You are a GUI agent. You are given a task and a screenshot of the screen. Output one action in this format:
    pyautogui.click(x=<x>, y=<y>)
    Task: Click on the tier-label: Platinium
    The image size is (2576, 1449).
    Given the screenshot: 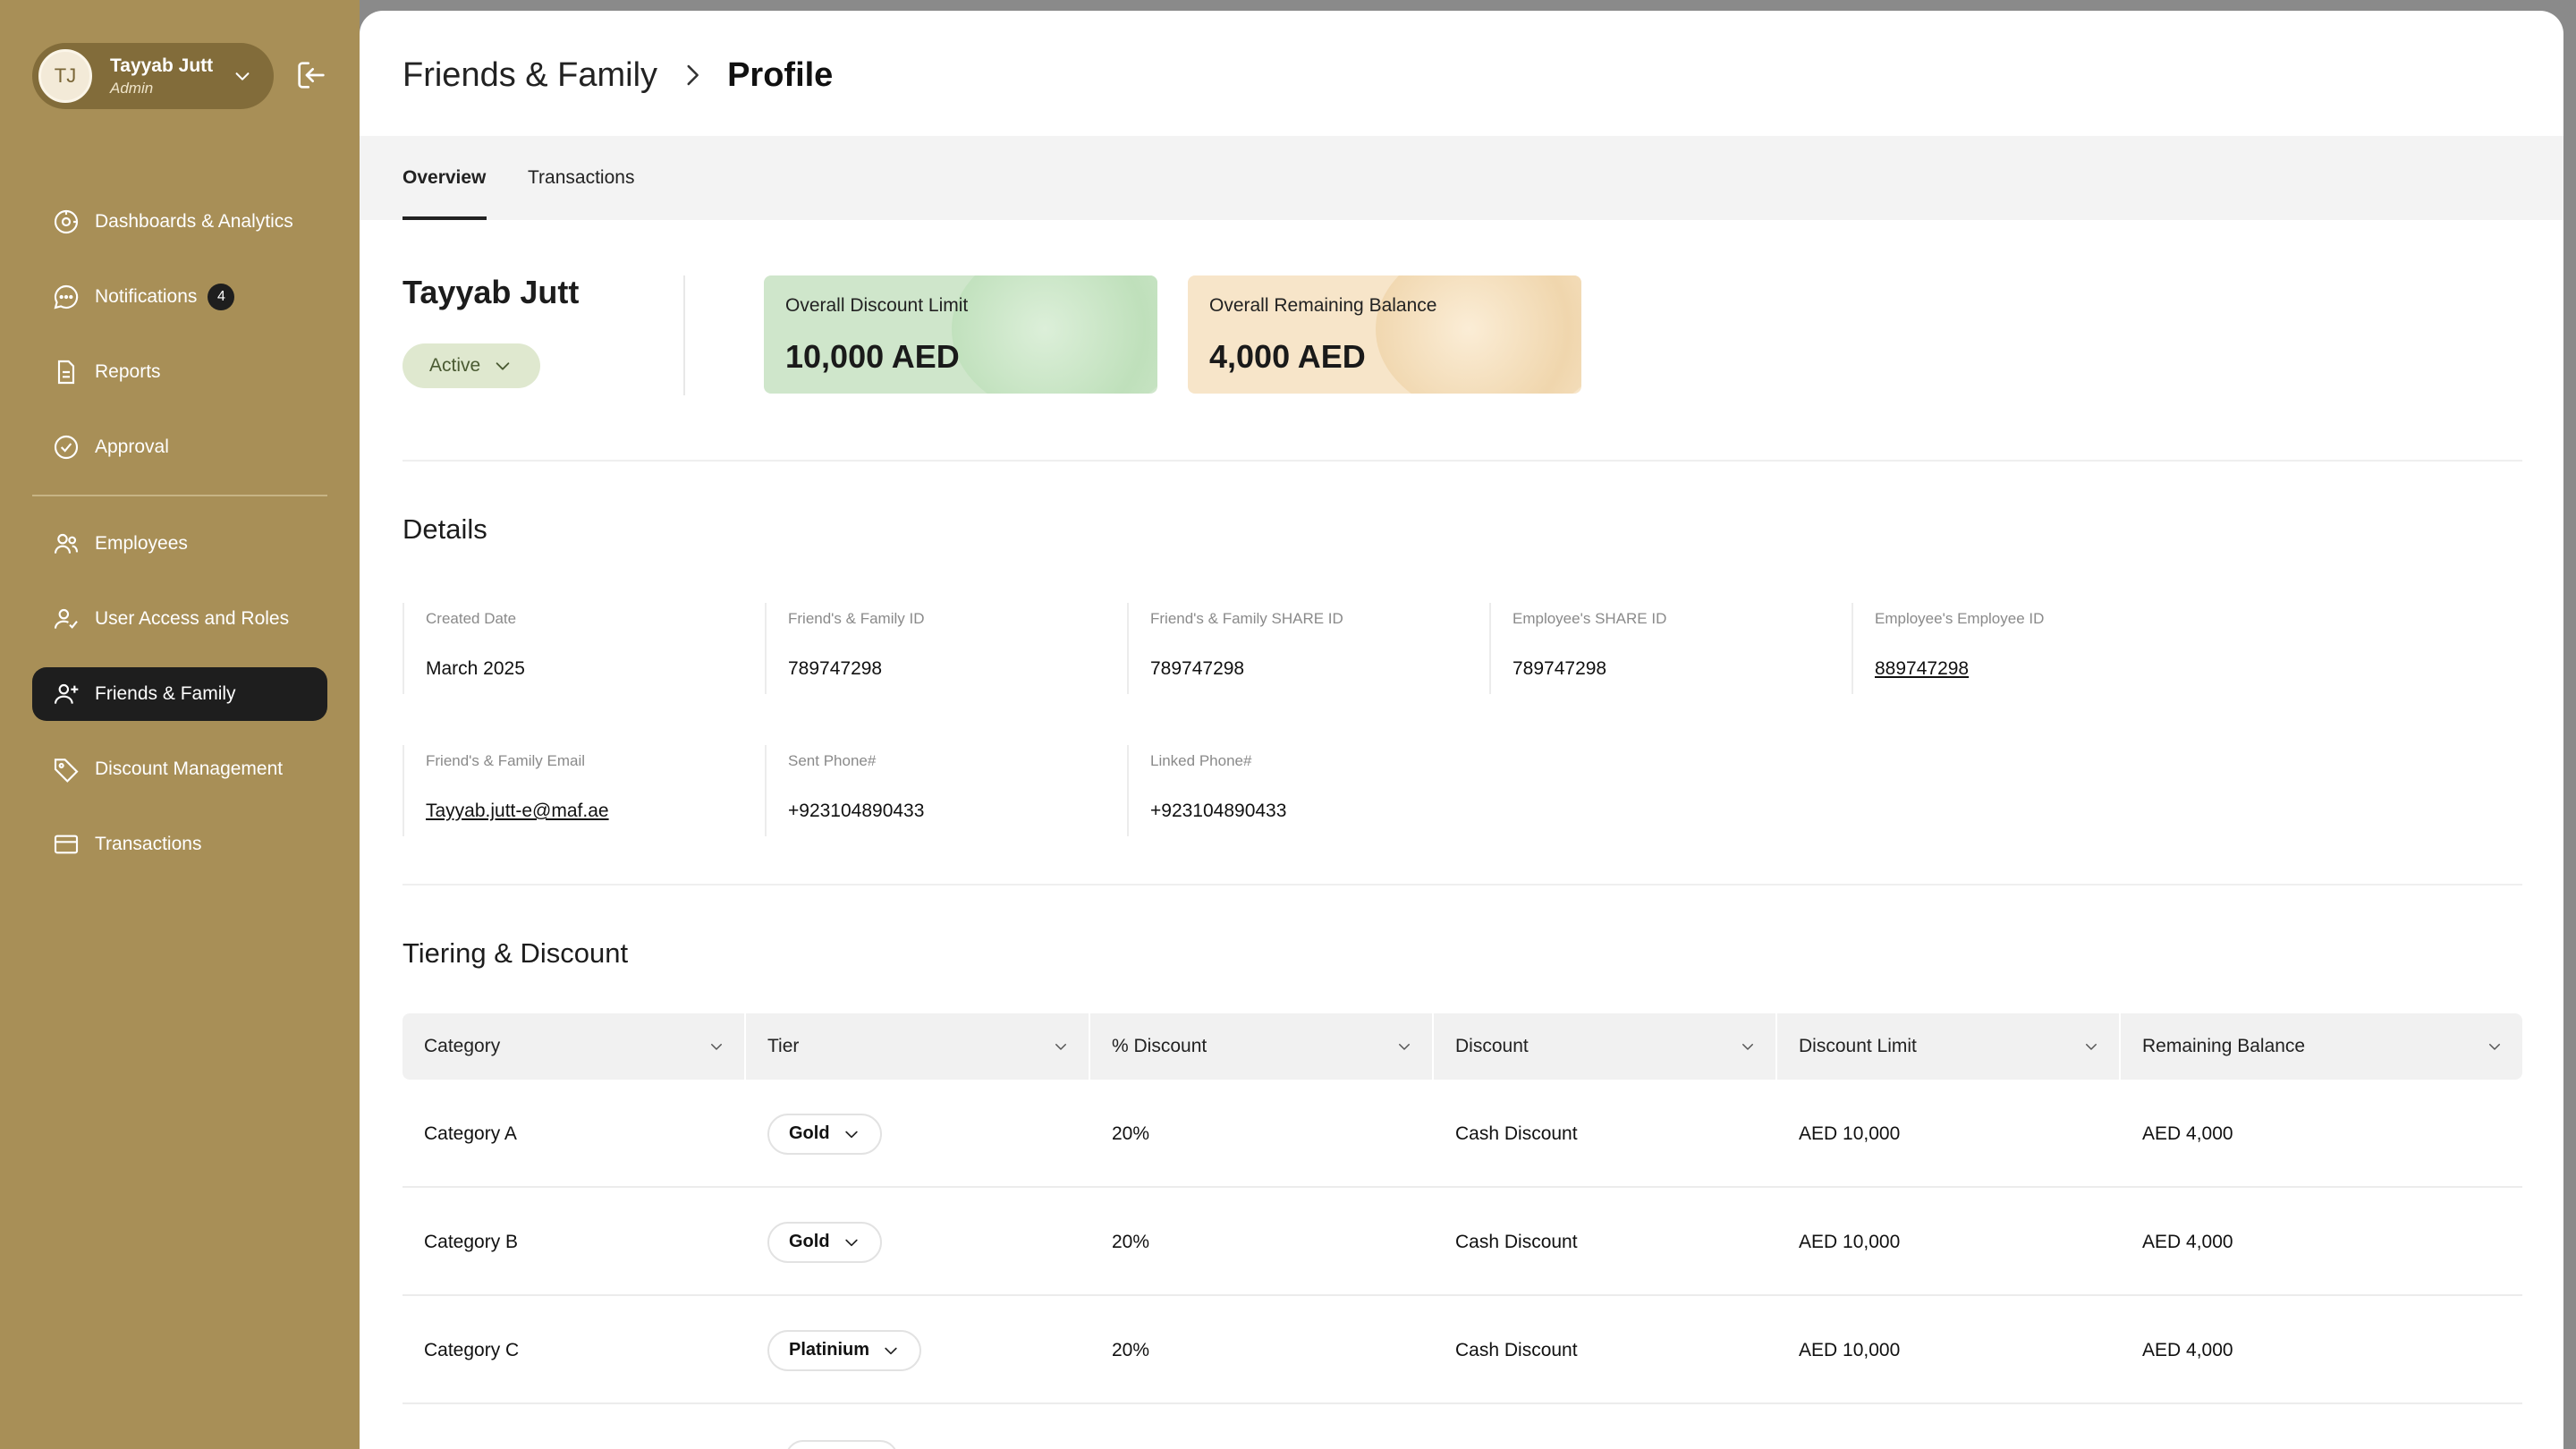 What is the action you would take?
    pyautogui.click(x=829, y=1350)
    